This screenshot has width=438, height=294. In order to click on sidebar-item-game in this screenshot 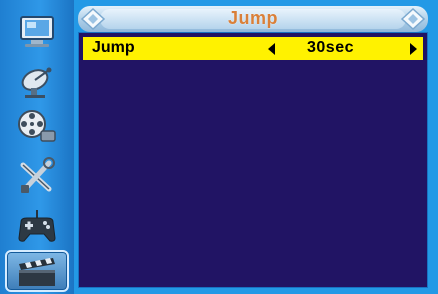, I will do `click(37, 226)`.